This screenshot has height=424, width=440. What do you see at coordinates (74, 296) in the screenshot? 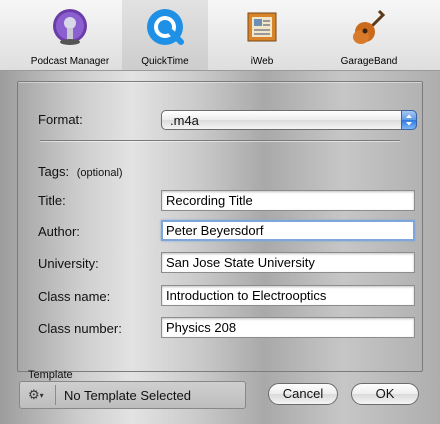
I see `class-name-label: Class name:` at bounding box center [74, 296].